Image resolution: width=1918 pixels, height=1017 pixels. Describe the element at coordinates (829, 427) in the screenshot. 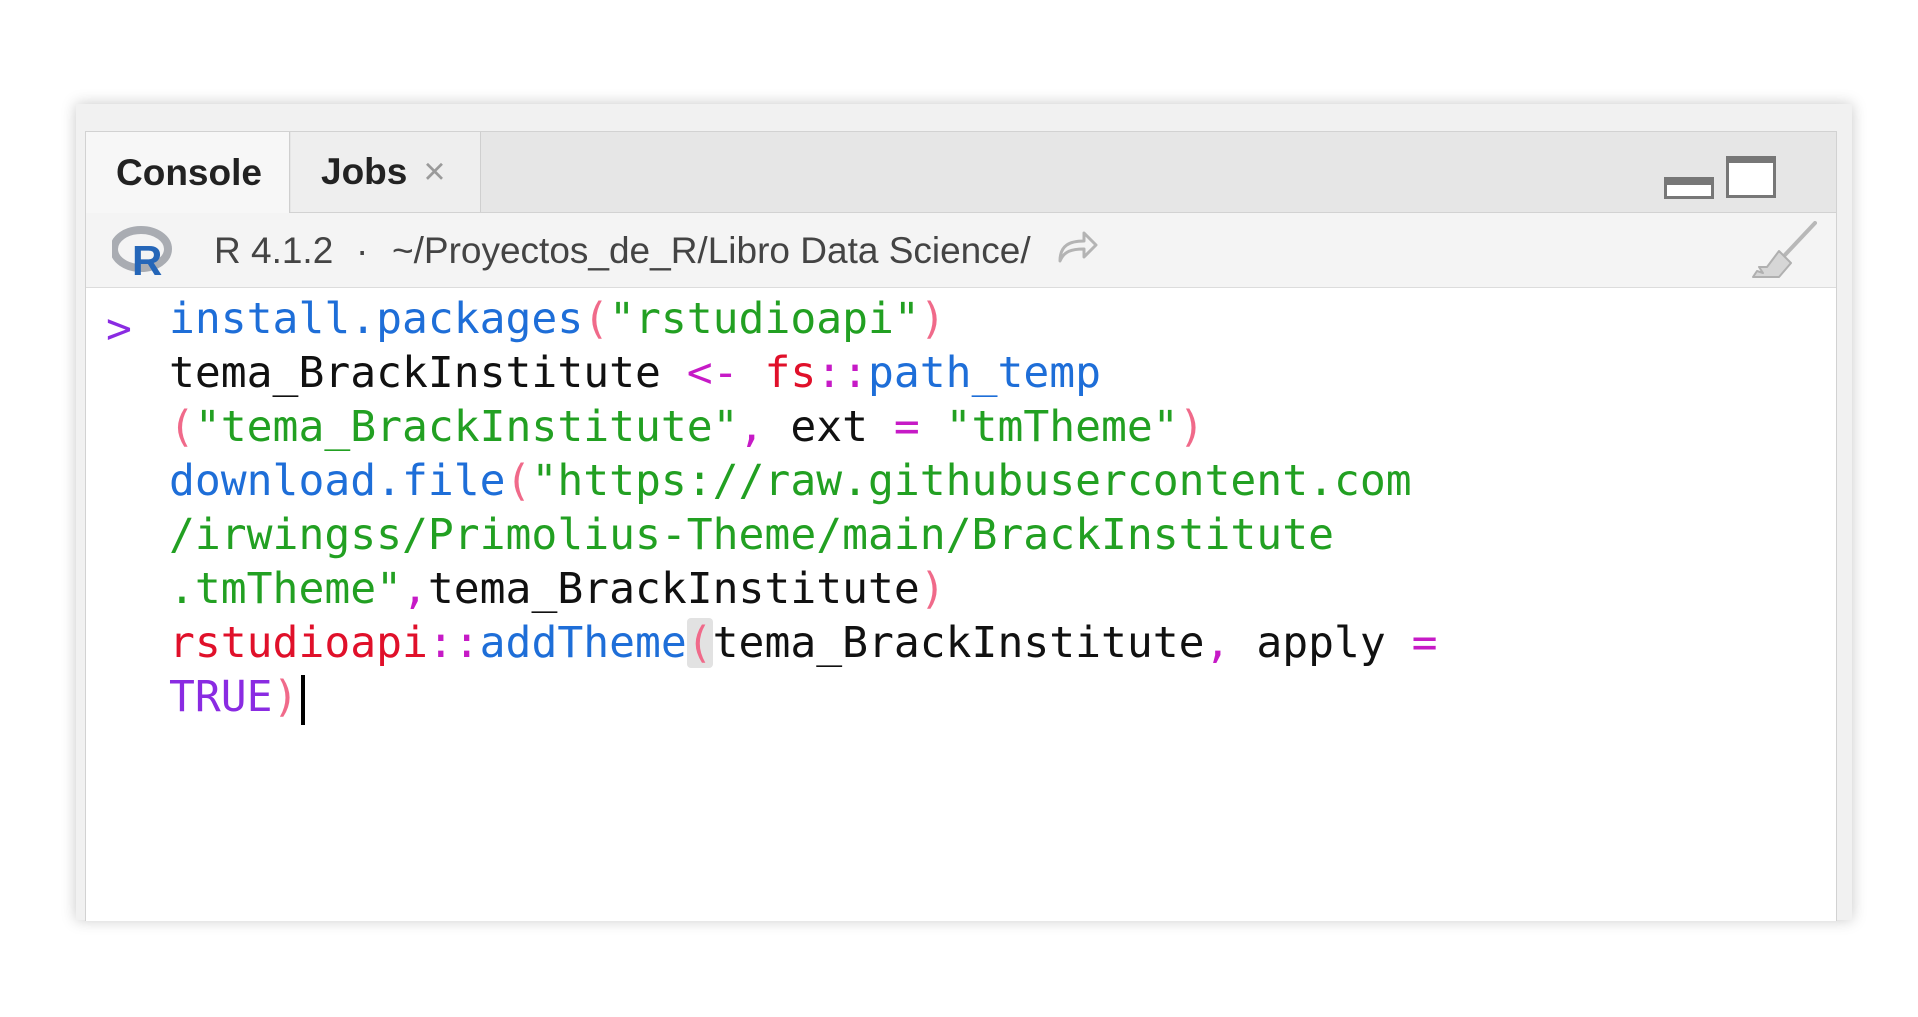

I see `code-token: ext` at that location.